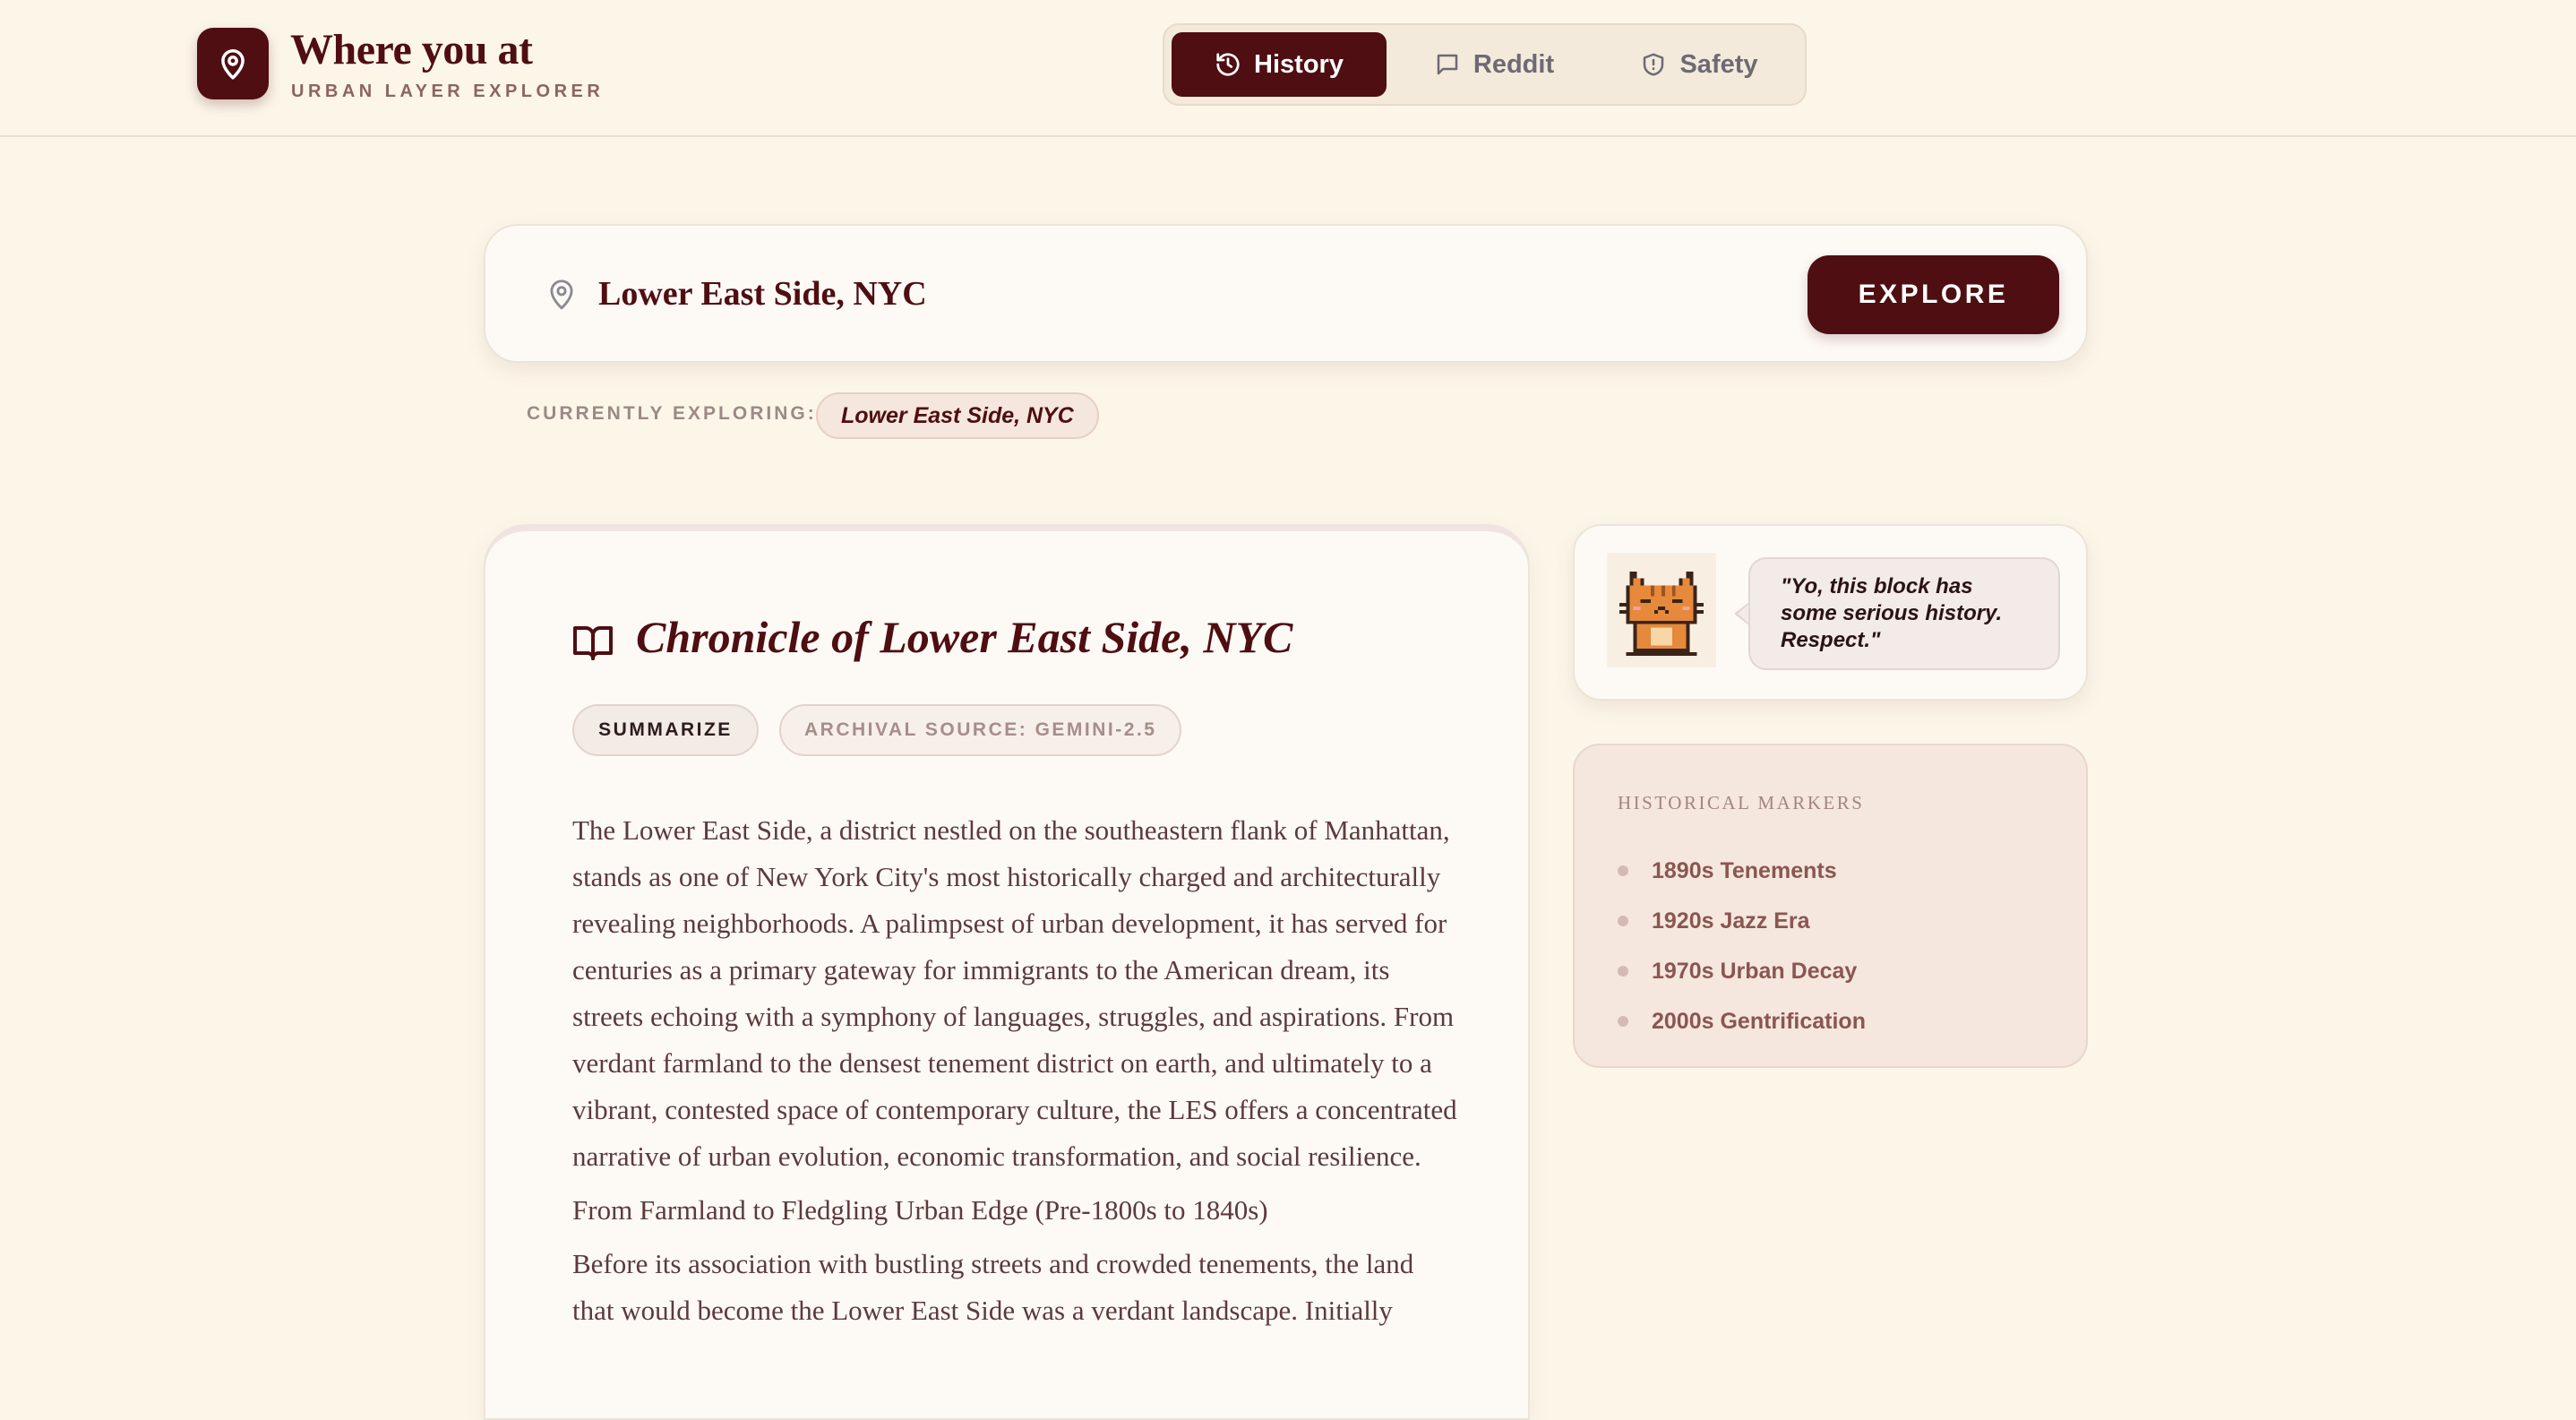 This screenshot has height=1420, width=2576. What do you see at coordinates (411, 49) in the screenshot?
I see `app-title: Where you at` at bounding box center [411, 49].